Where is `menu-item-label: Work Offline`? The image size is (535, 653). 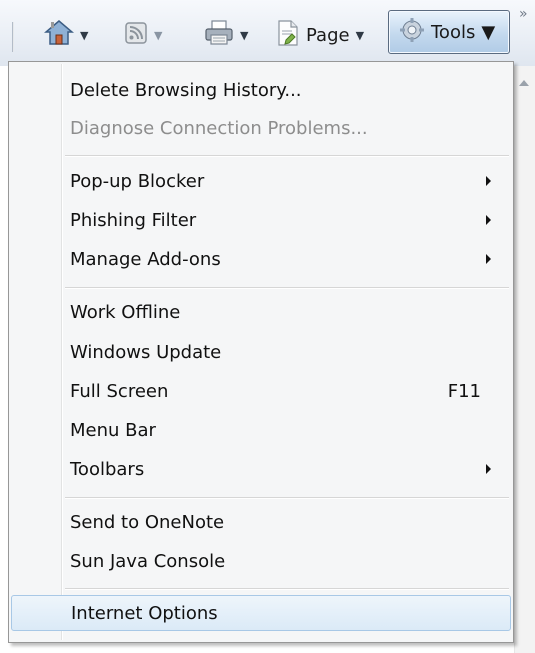 menu-item-label: Work Offline is located at coordinates (125, 312).